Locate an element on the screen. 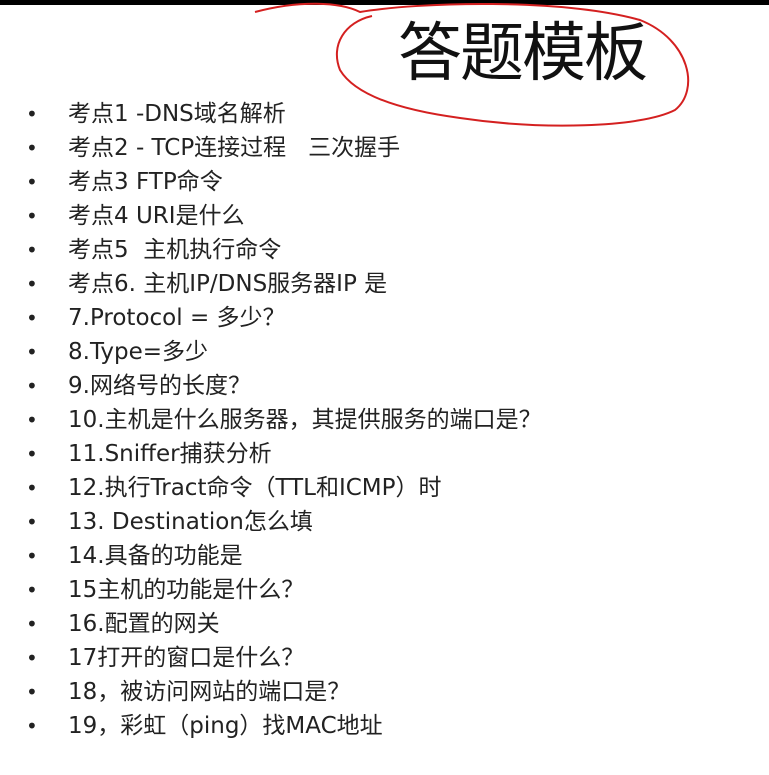  list-item-text: 7.Protocol = 多少？ is located at coordinates (177, 318).